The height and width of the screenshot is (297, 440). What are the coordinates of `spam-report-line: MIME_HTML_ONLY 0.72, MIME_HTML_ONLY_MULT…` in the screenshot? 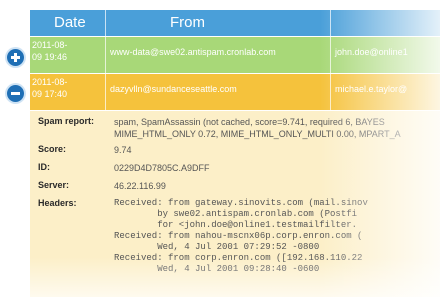 It's located at (257, 134).